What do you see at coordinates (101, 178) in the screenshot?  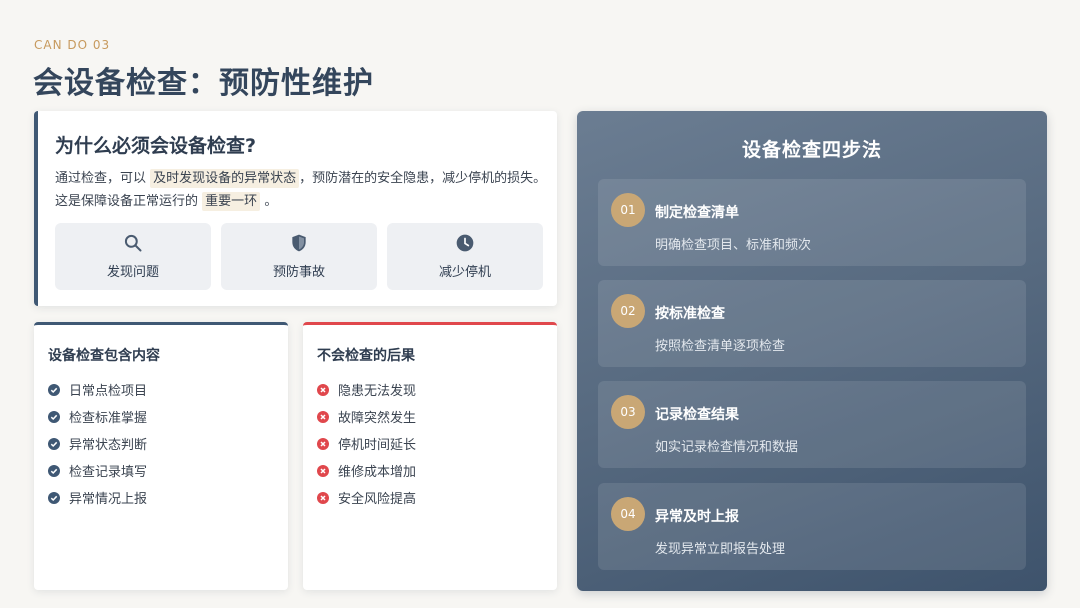 I see `why-body-text: 通过检查，可以` at bounding box center [101, 178].